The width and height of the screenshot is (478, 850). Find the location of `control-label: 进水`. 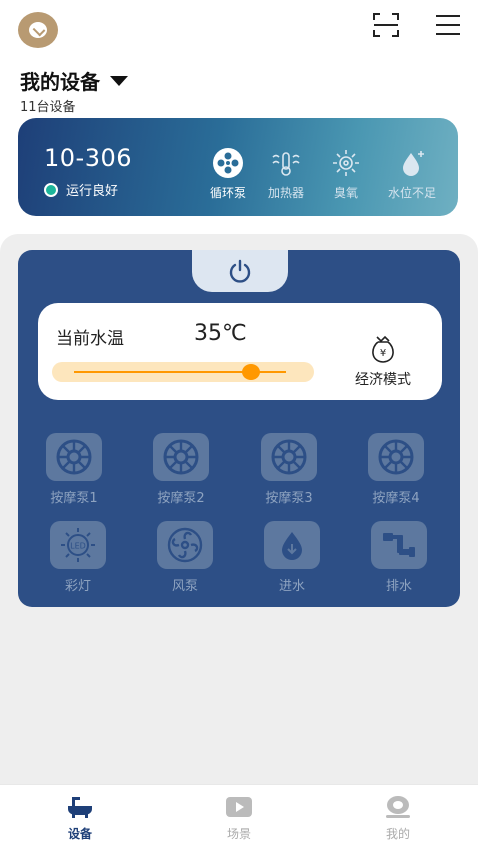

control-label: 进水 is located at coordinates (291, 586).